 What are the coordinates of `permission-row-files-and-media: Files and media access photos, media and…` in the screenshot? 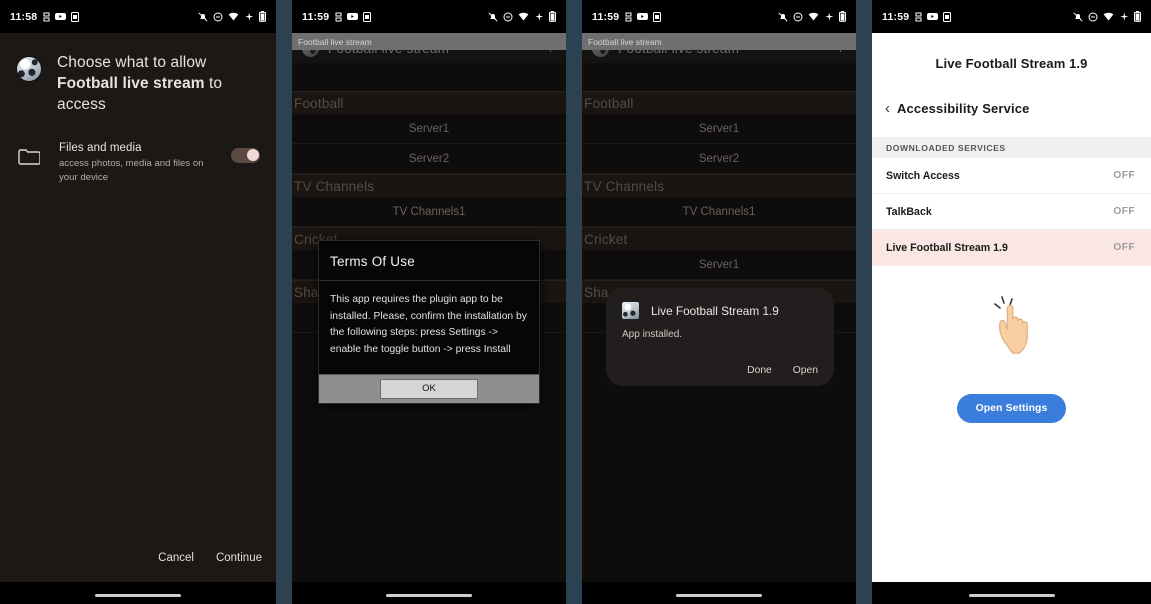 It's located at (138, 150).